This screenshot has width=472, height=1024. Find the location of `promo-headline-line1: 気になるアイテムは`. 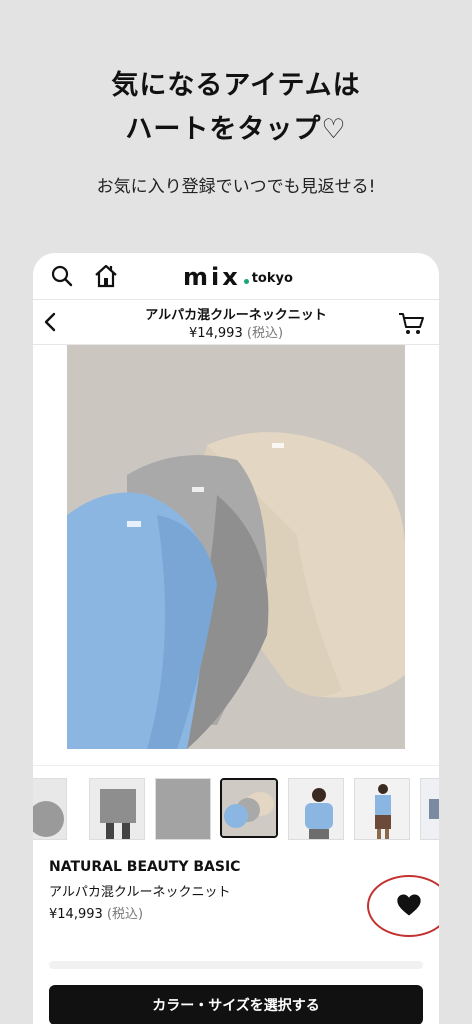

promo-headline-line1: 気になるアイテムは is located at coordinates (236, 85).